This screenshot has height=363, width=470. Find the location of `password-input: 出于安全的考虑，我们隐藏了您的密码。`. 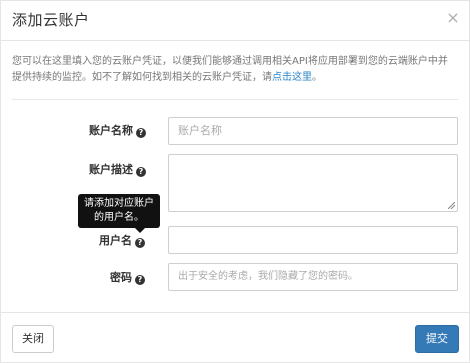

password-input: 出于安全的考虑，我们隐藏了您的密码。 is located at coordinates (313, 277).